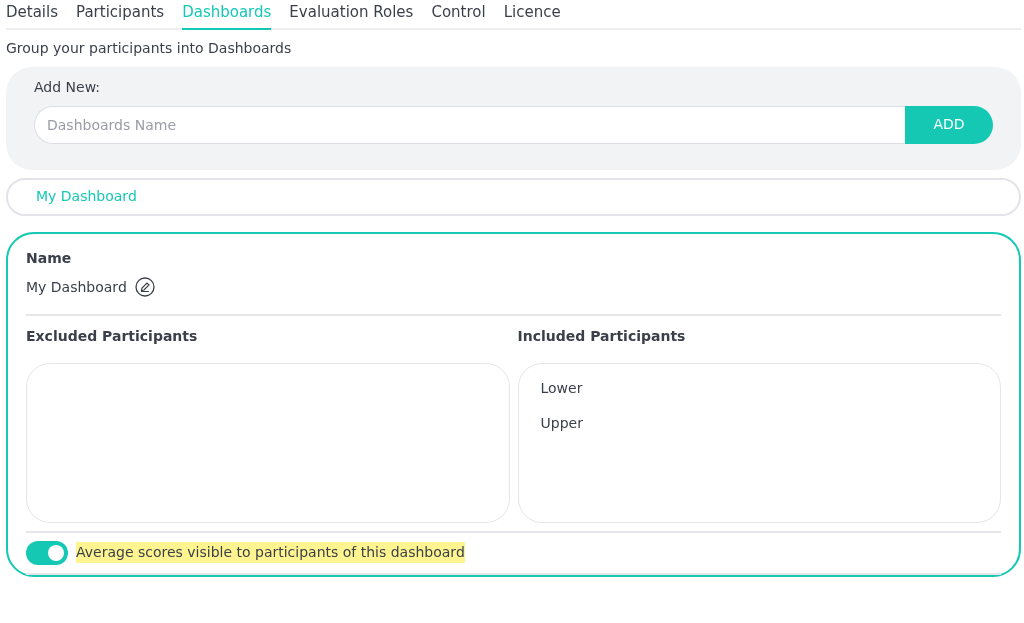 This screenshot has width=1024, height=623. What do you see at coordinates (149, 48) in the screenshot?
I see `intro-text: Group your participants into Dashboards` at bounding box center [149, 48].